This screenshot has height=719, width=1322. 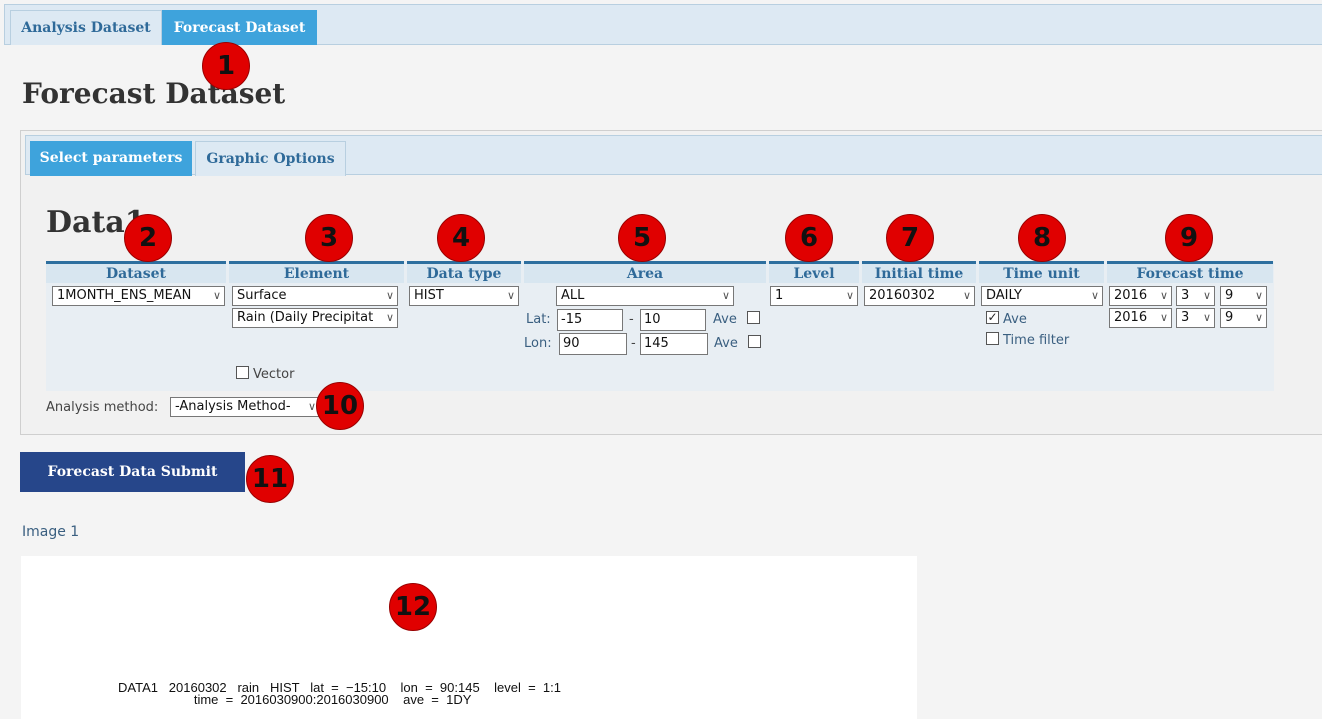 I want to click on marker-6: 6, so click(x=809, y=238).